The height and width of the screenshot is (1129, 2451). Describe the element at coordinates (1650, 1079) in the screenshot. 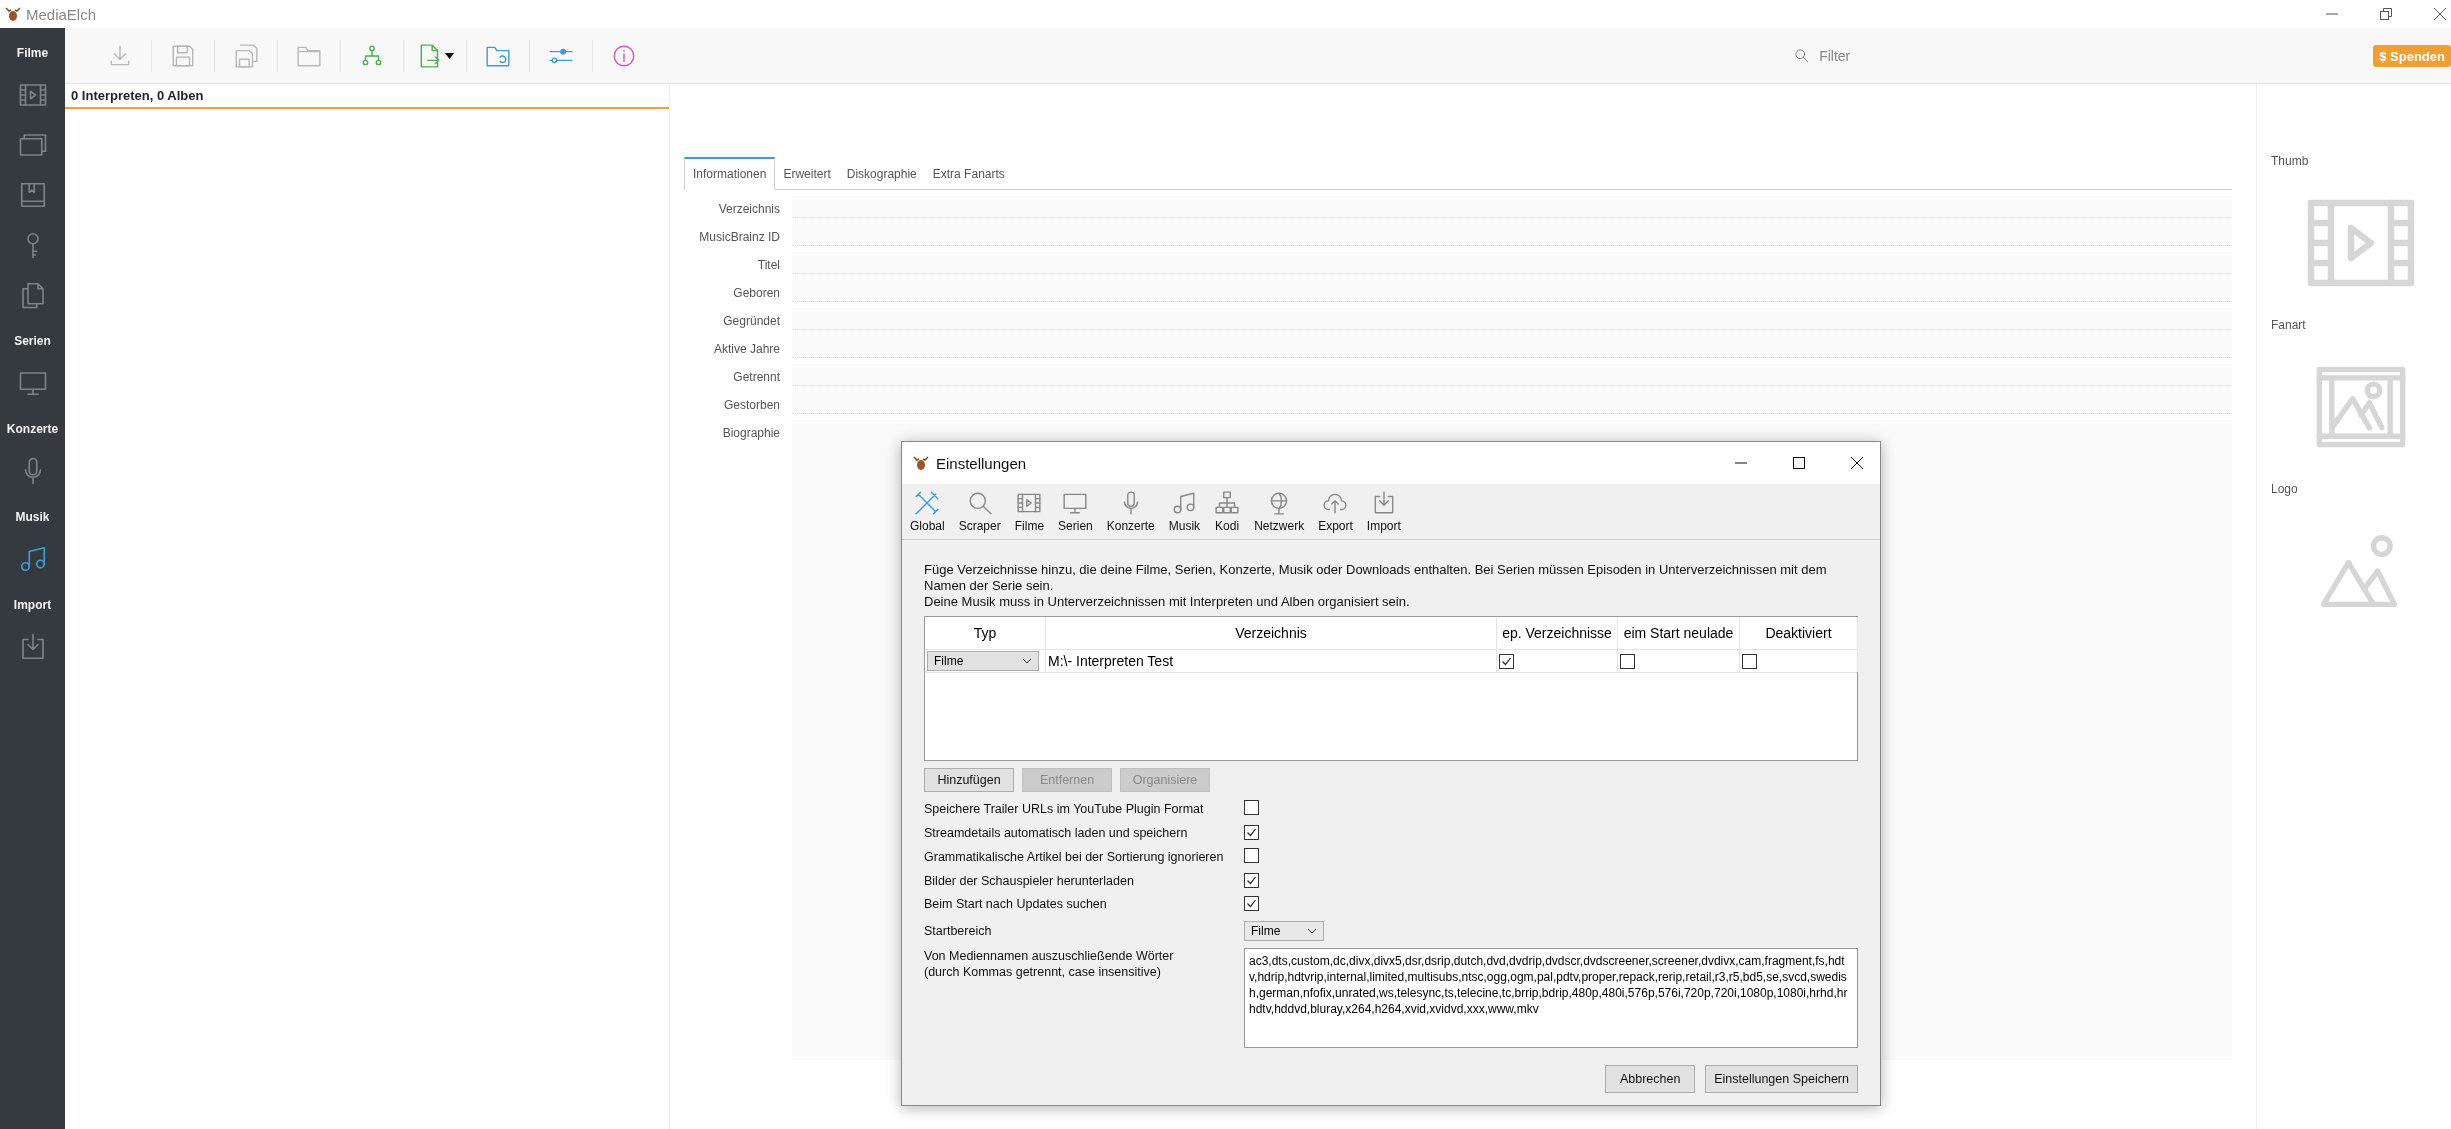

I see `dialog-button: Abbrechen` at that location.